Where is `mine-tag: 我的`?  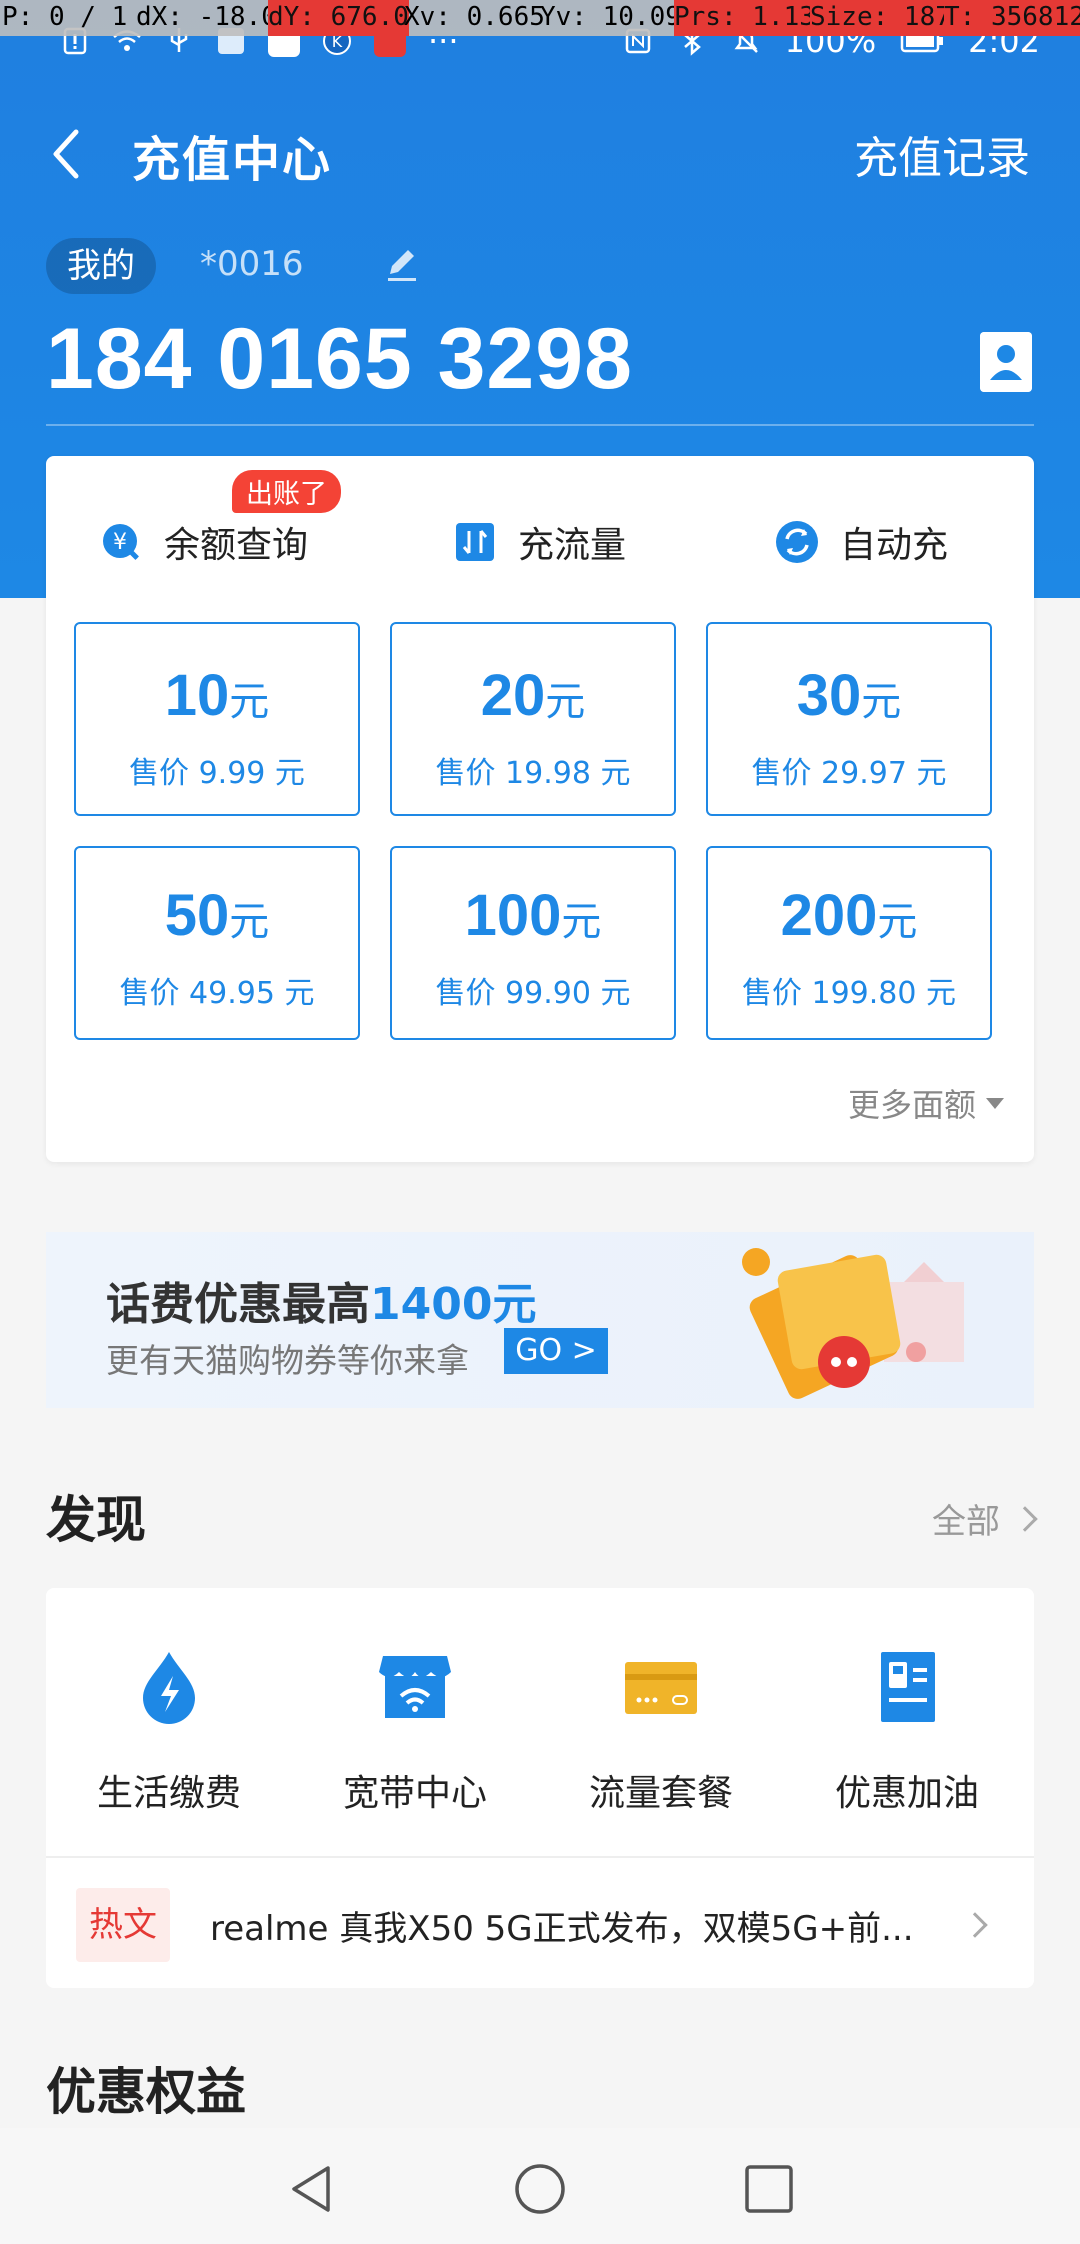
mine-tag: 我的 is located at coordinates (101, 266).